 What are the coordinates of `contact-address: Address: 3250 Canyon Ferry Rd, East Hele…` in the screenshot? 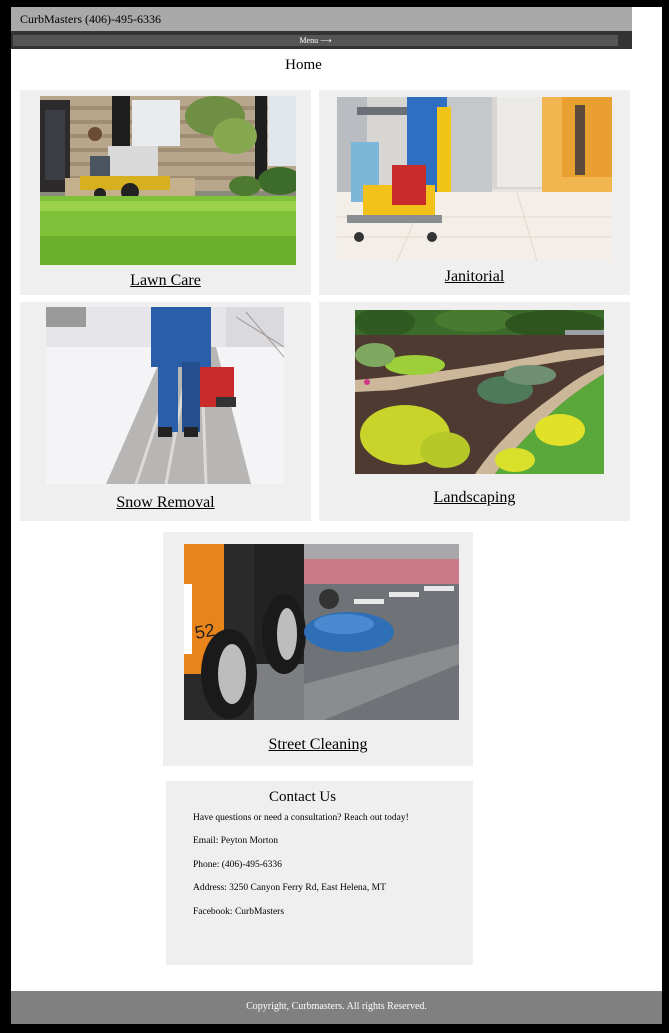 It's located at (289, 888).